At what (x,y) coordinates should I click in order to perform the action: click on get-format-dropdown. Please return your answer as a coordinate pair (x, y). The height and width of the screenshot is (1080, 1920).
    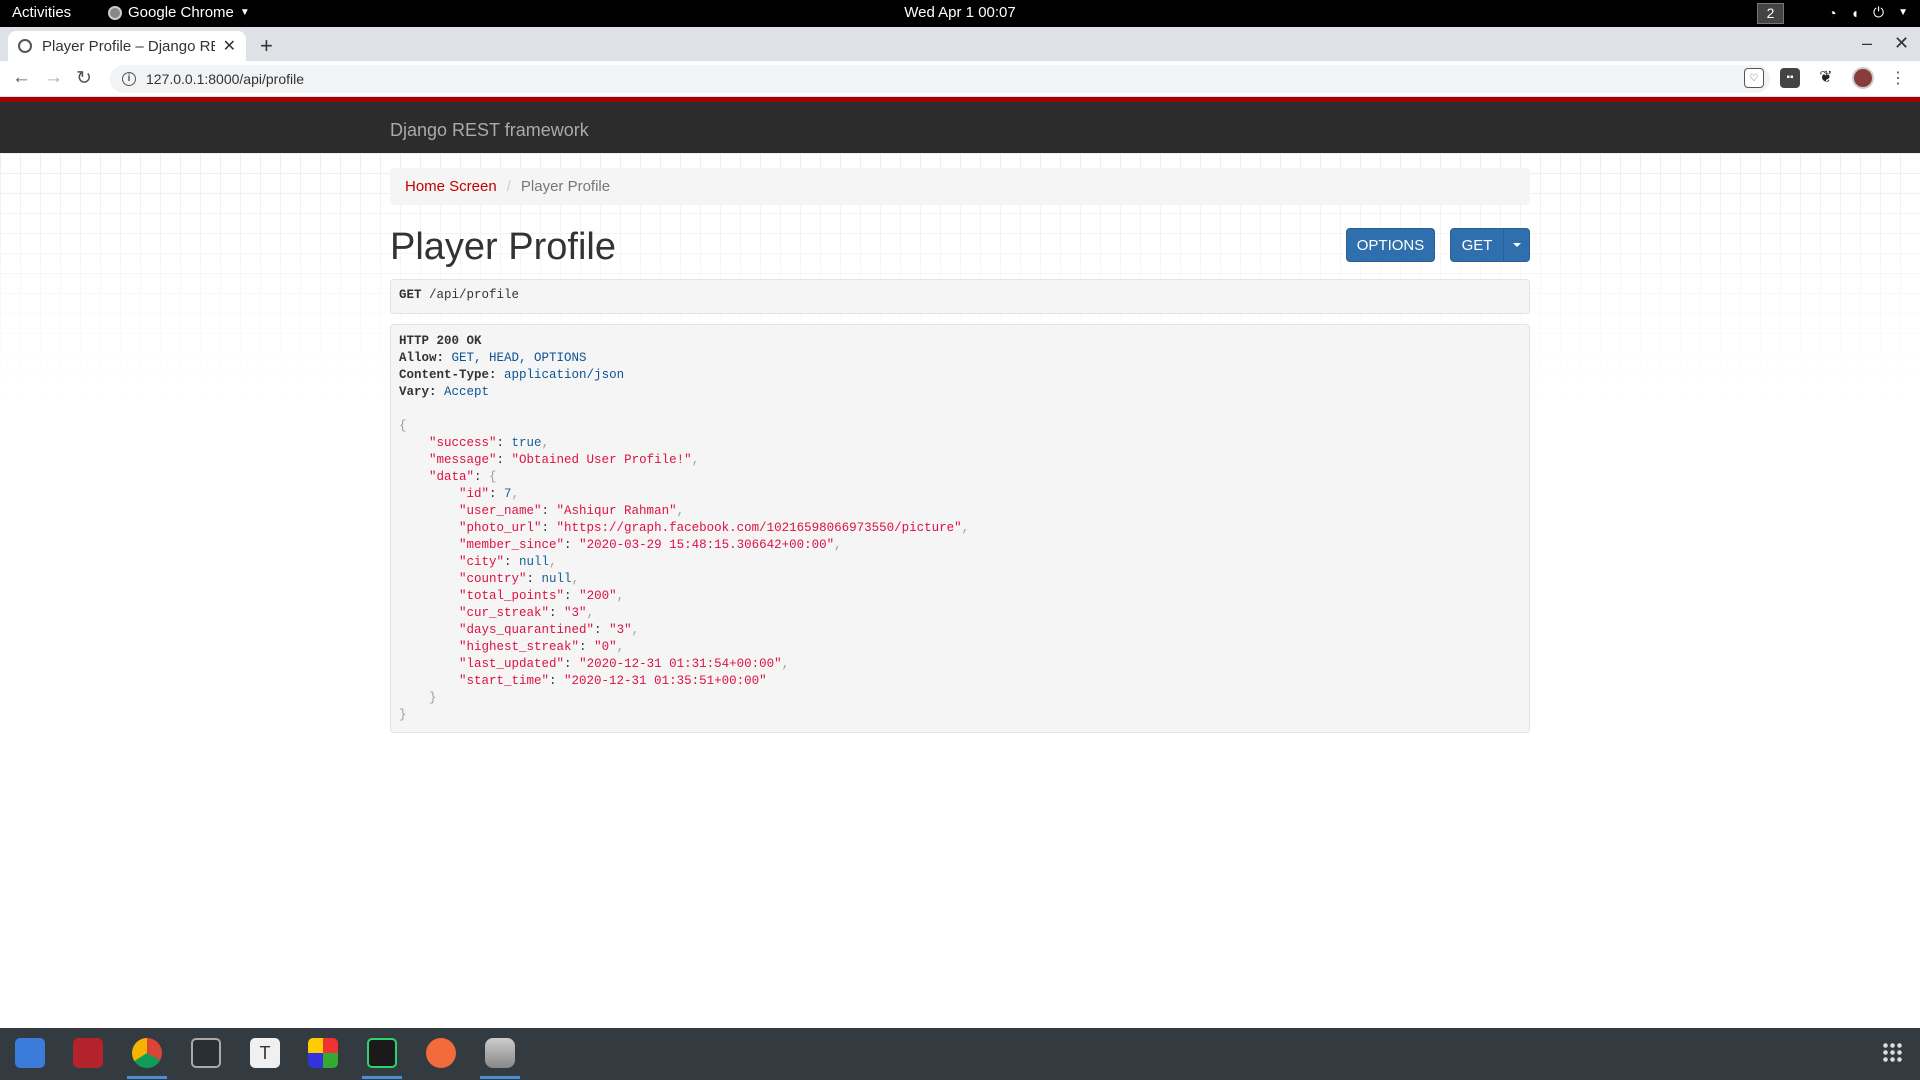
    Looking at the image, I should click on (1516, 245).